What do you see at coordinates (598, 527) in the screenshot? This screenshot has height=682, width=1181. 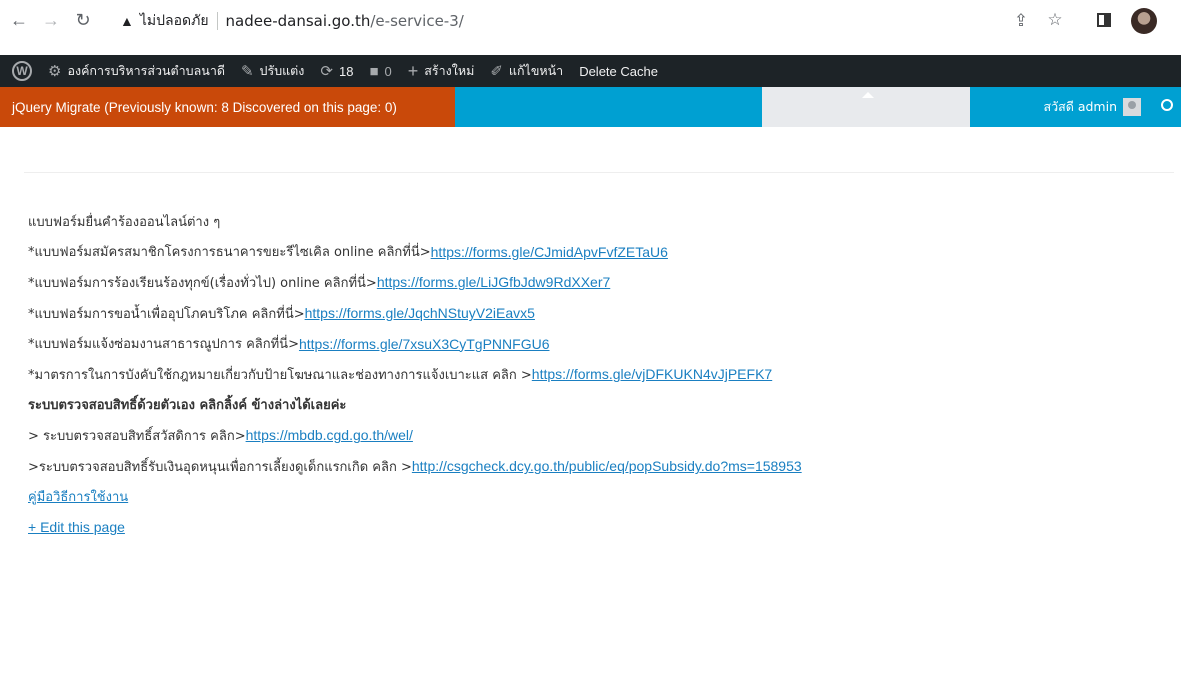 I see `edit-paragraph: + Edit this page` at bounding box center [598, 527].